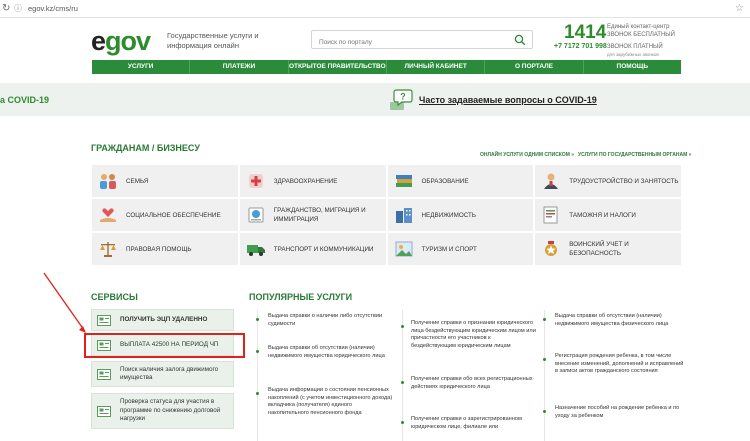 The width and height of the screenshot is (750, 441). Describe the element at coordinates (312, 181) in the screenshot. I see `category-health: ЗДРАВООХРАНЕНИЕ` at that location.